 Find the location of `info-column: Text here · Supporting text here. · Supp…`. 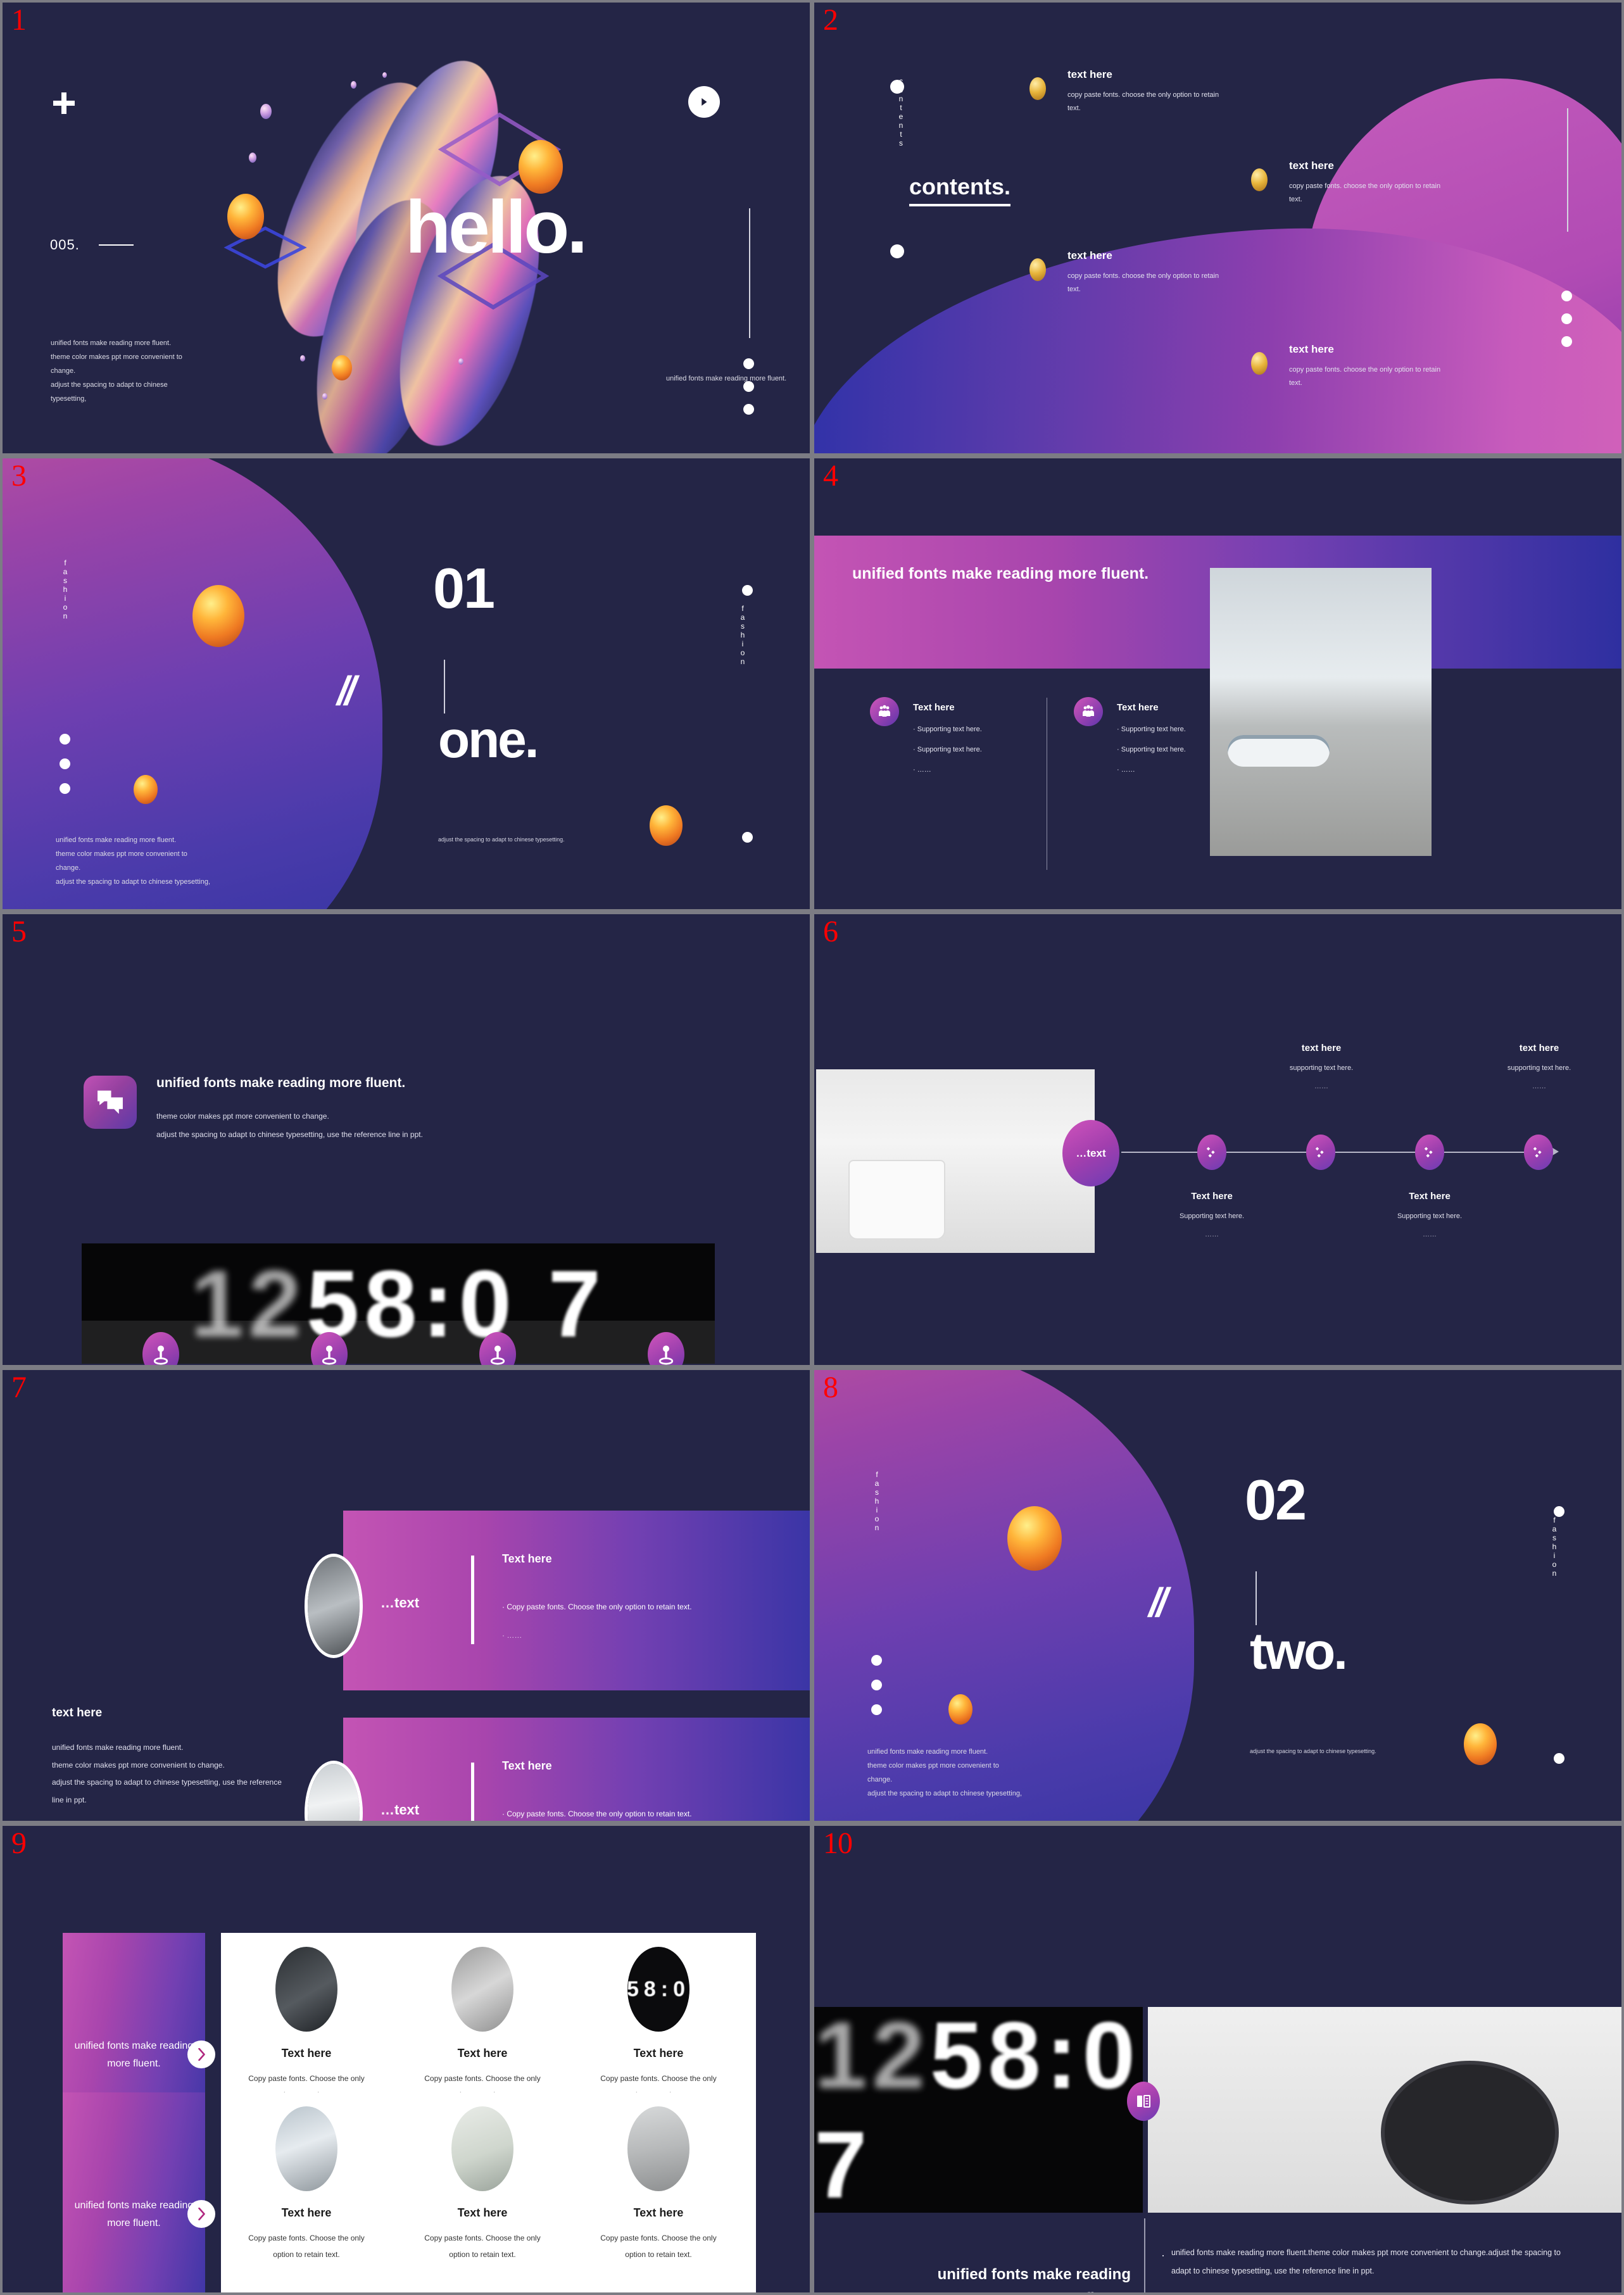

info-column: Text here · Supporting text here. · Supp… is located at coordinates (965, 735).